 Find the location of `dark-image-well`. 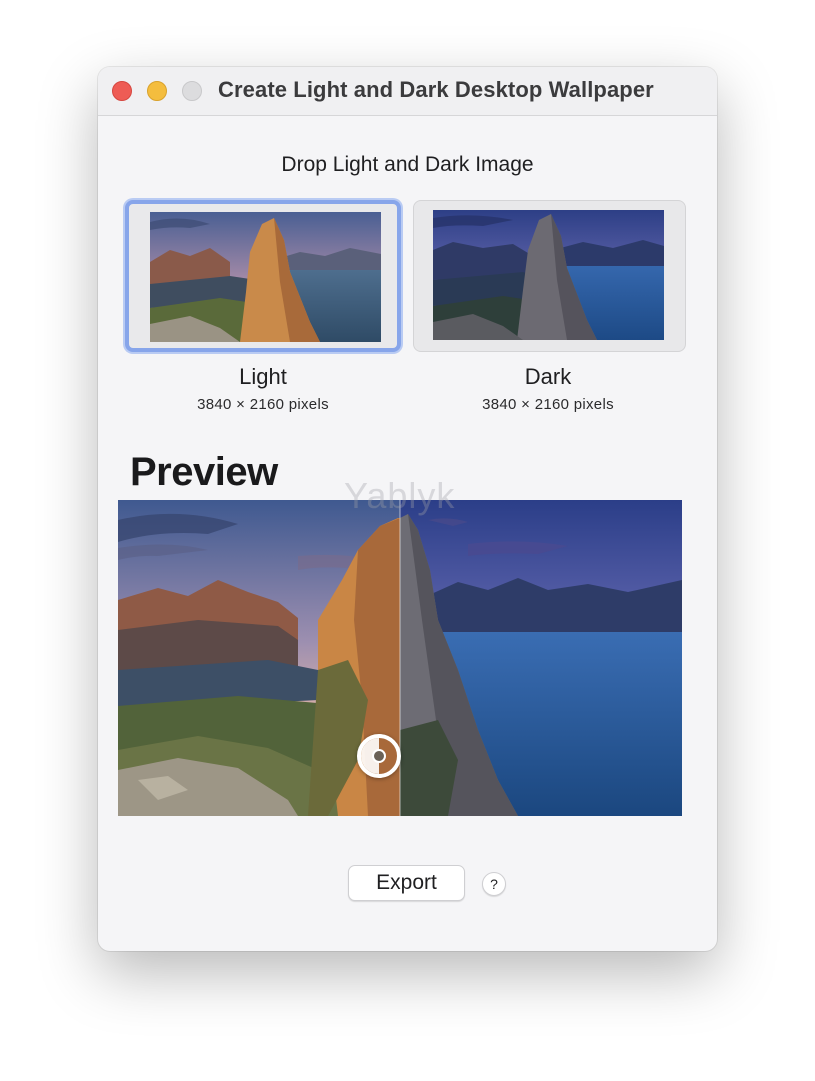

dark-image-well is located at coordinates (549, 276).